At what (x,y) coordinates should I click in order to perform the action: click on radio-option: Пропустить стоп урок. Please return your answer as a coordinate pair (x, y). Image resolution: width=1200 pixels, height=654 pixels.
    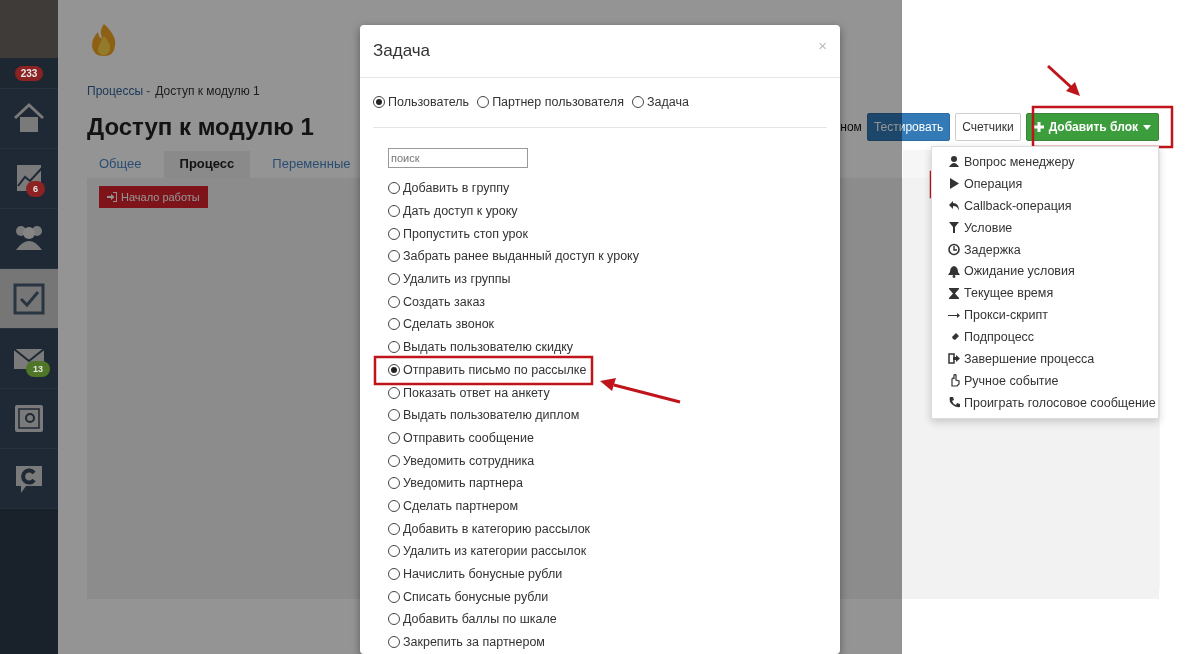
    Looking at the image, I should click on (607, 234).